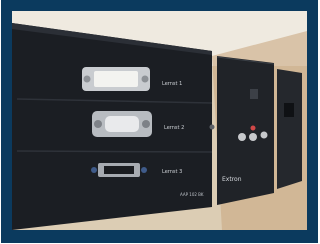 Image resolution: width=320 pixels, height=244 pixels. What do you see at coordinates (254, 94) in the screenshot?
I see `second-panel-port-top` at bounding box center [254, 94].